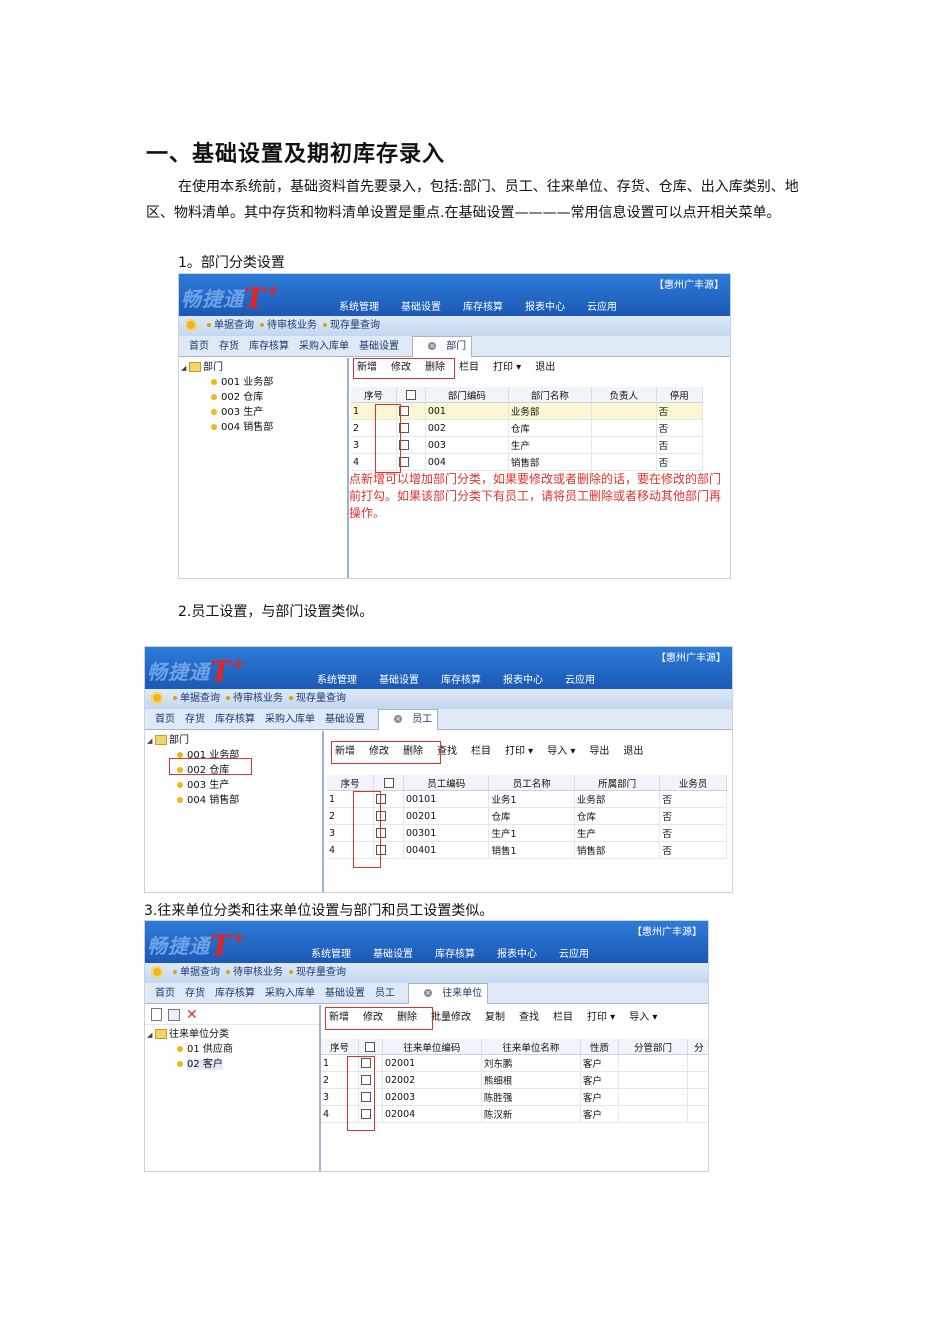 Image resolution: width=950 pixels, height=1344 pixels. What do you see at coordinates (156, 1014) in the screenshot?
I see `new-file-icon` at bounding box center [156, 1014].